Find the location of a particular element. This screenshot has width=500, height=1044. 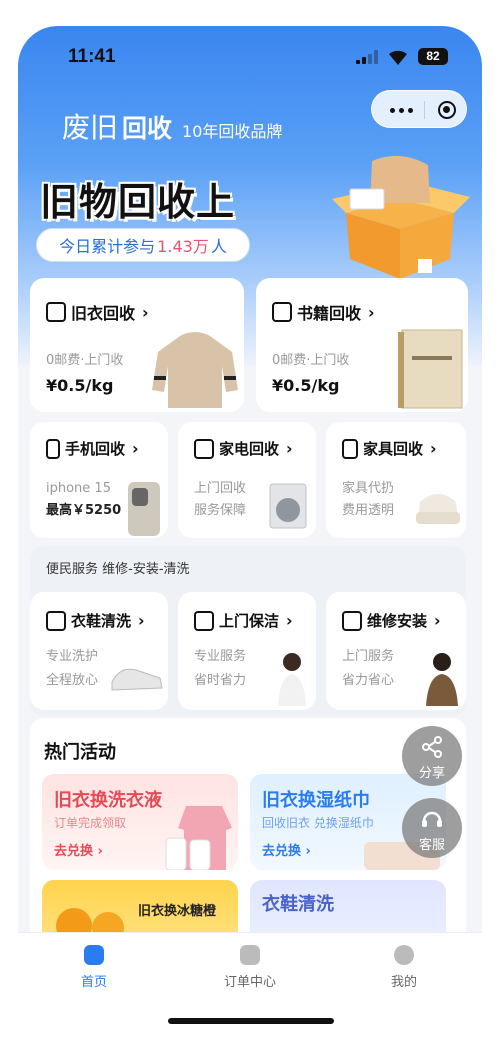

clothes-recycle-label: 旧衣回收 is located at coordinates (103, 313).